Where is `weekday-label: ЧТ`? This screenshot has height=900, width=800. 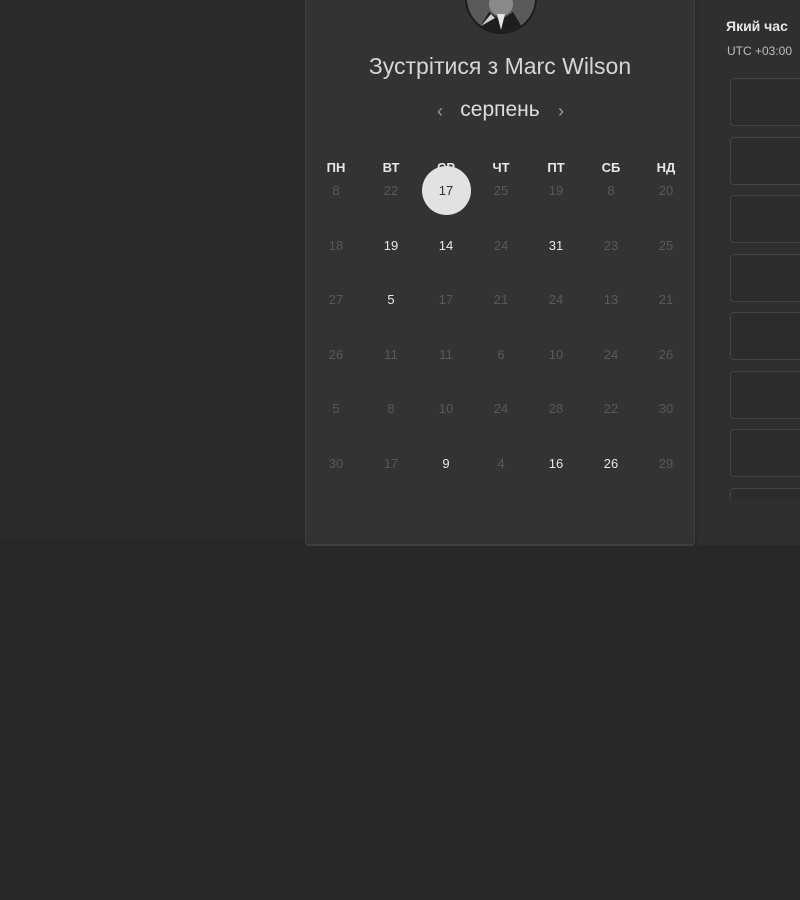 weekday-label: ЧТ is located at coordinates (501, 167).